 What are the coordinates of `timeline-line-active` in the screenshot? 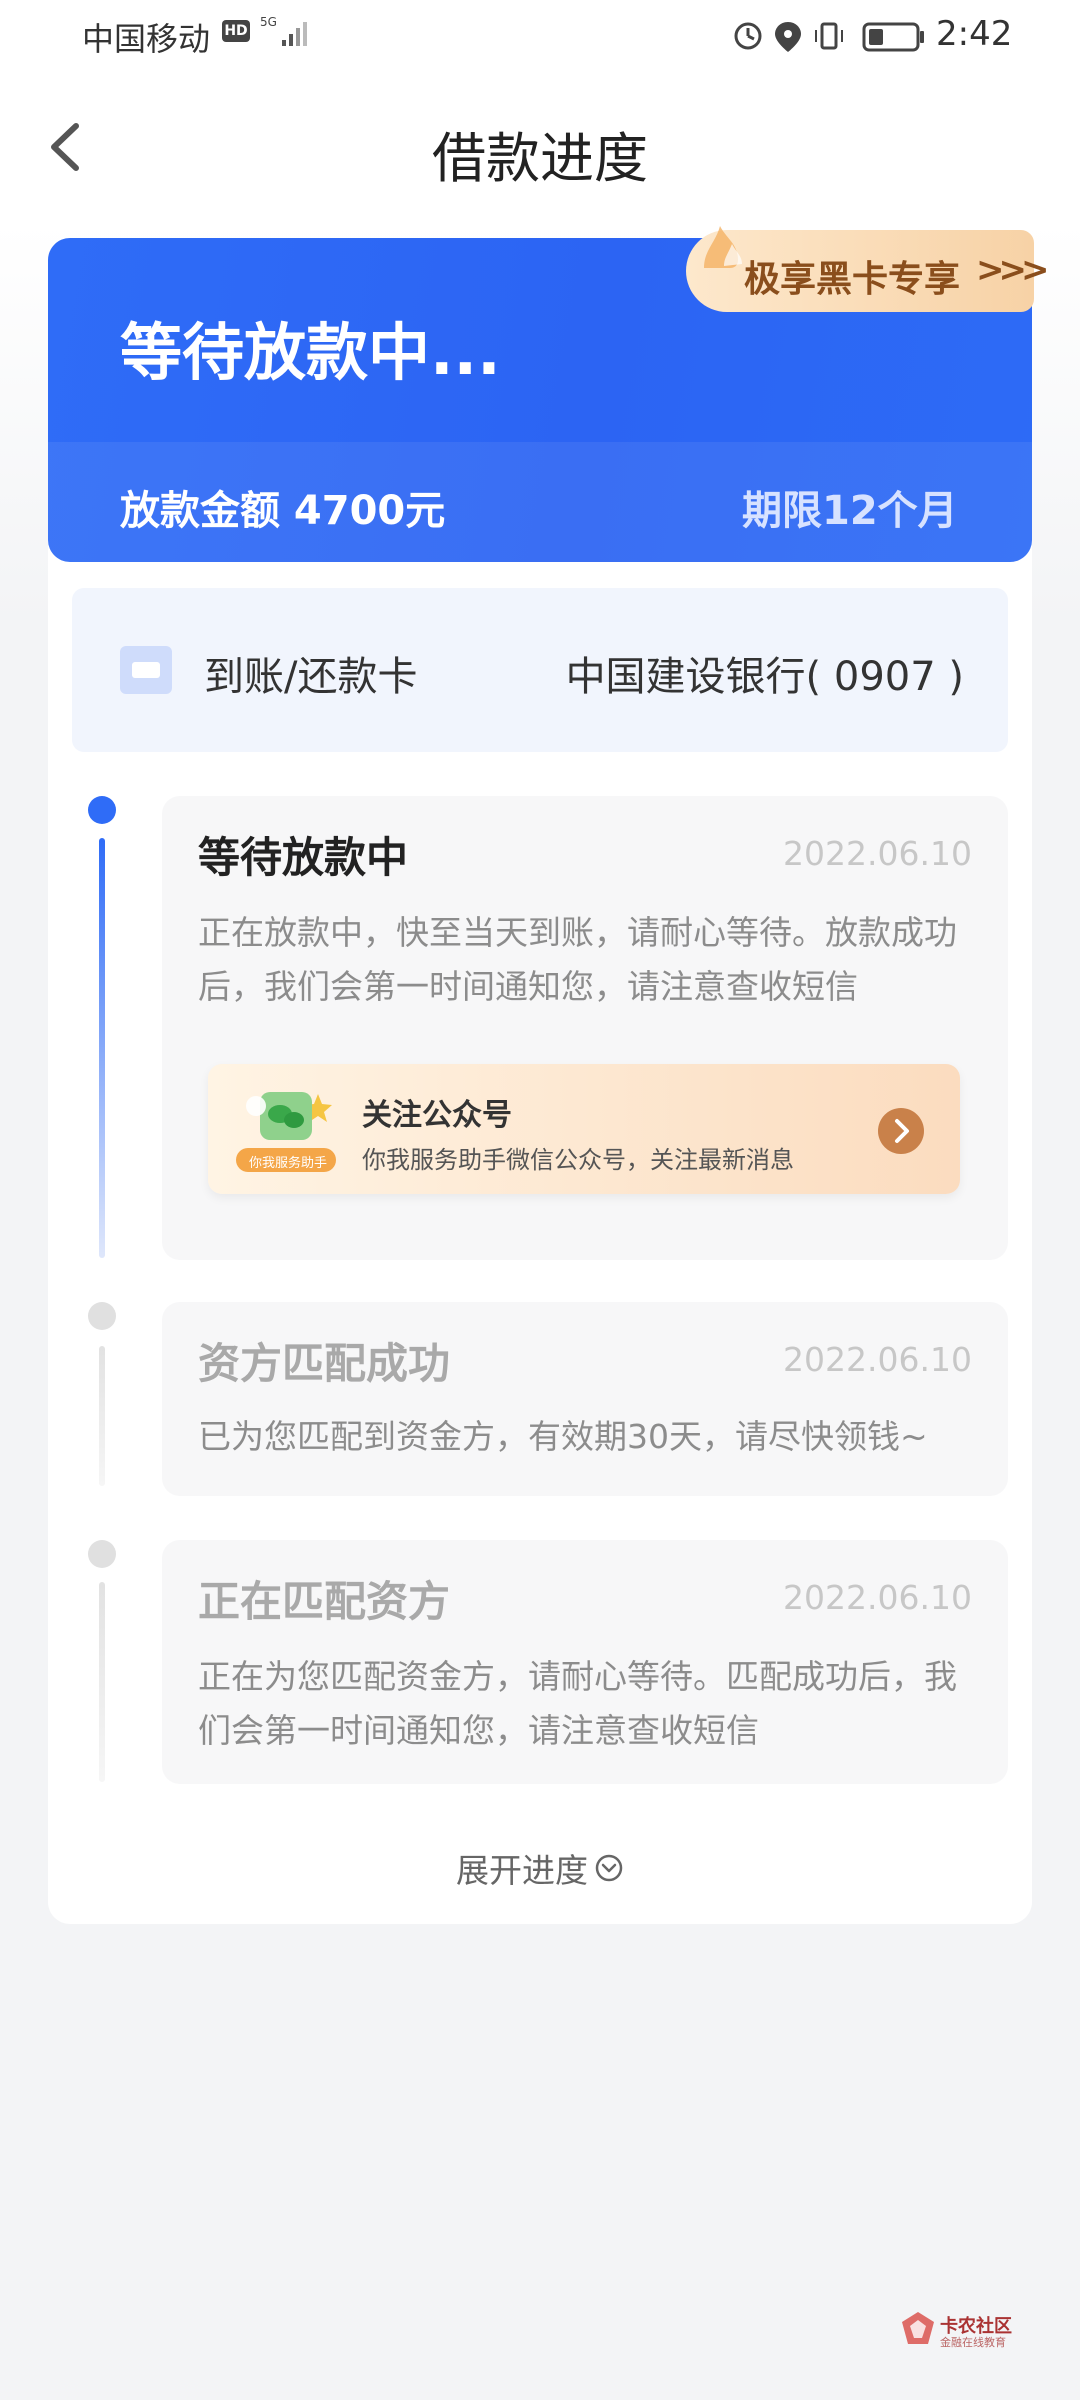 It's located at (102, 1048).